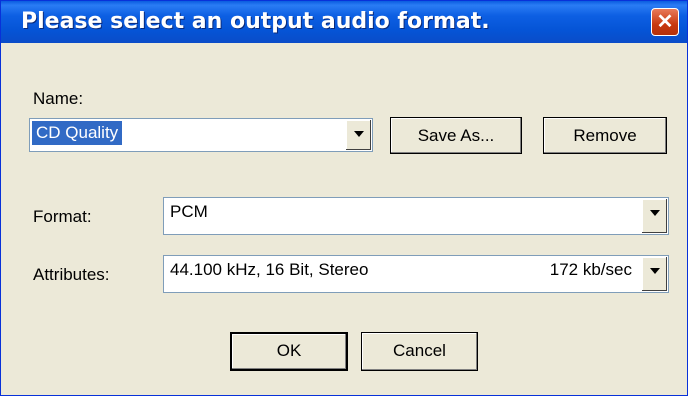  What do you see at coordinates (590, 269) in the screenshot?
I see `bitrate-value: 172 kb/sec` at bounding box center [590, 269].